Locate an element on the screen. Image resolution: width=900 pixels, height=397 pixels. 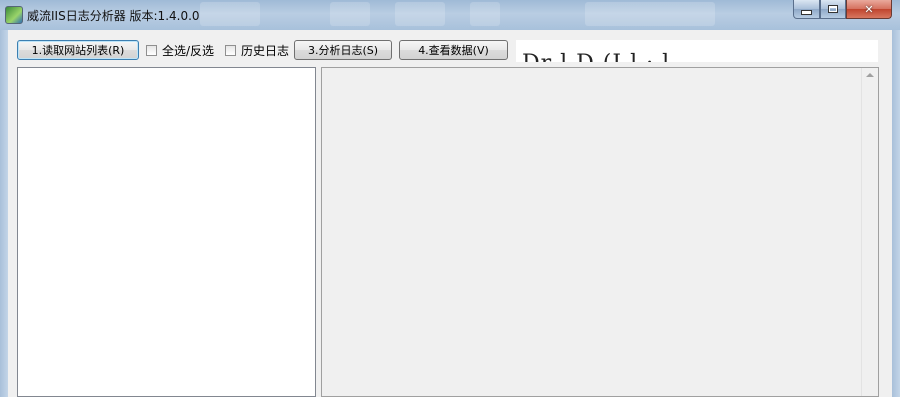
scroll-up-icon is located at coordinates (870, 75).